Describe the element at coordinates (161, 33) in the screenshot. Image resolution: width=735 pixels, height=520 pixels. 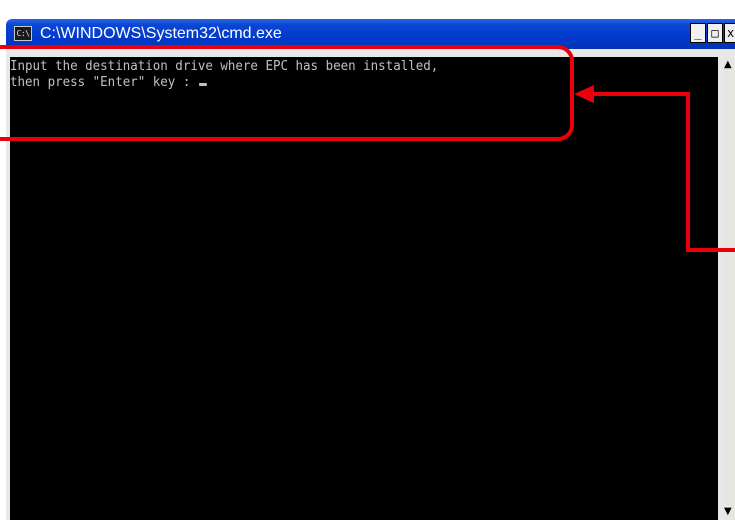
I see `window-title: C:\WINDOWS\System32\cmd.exe` at that location.